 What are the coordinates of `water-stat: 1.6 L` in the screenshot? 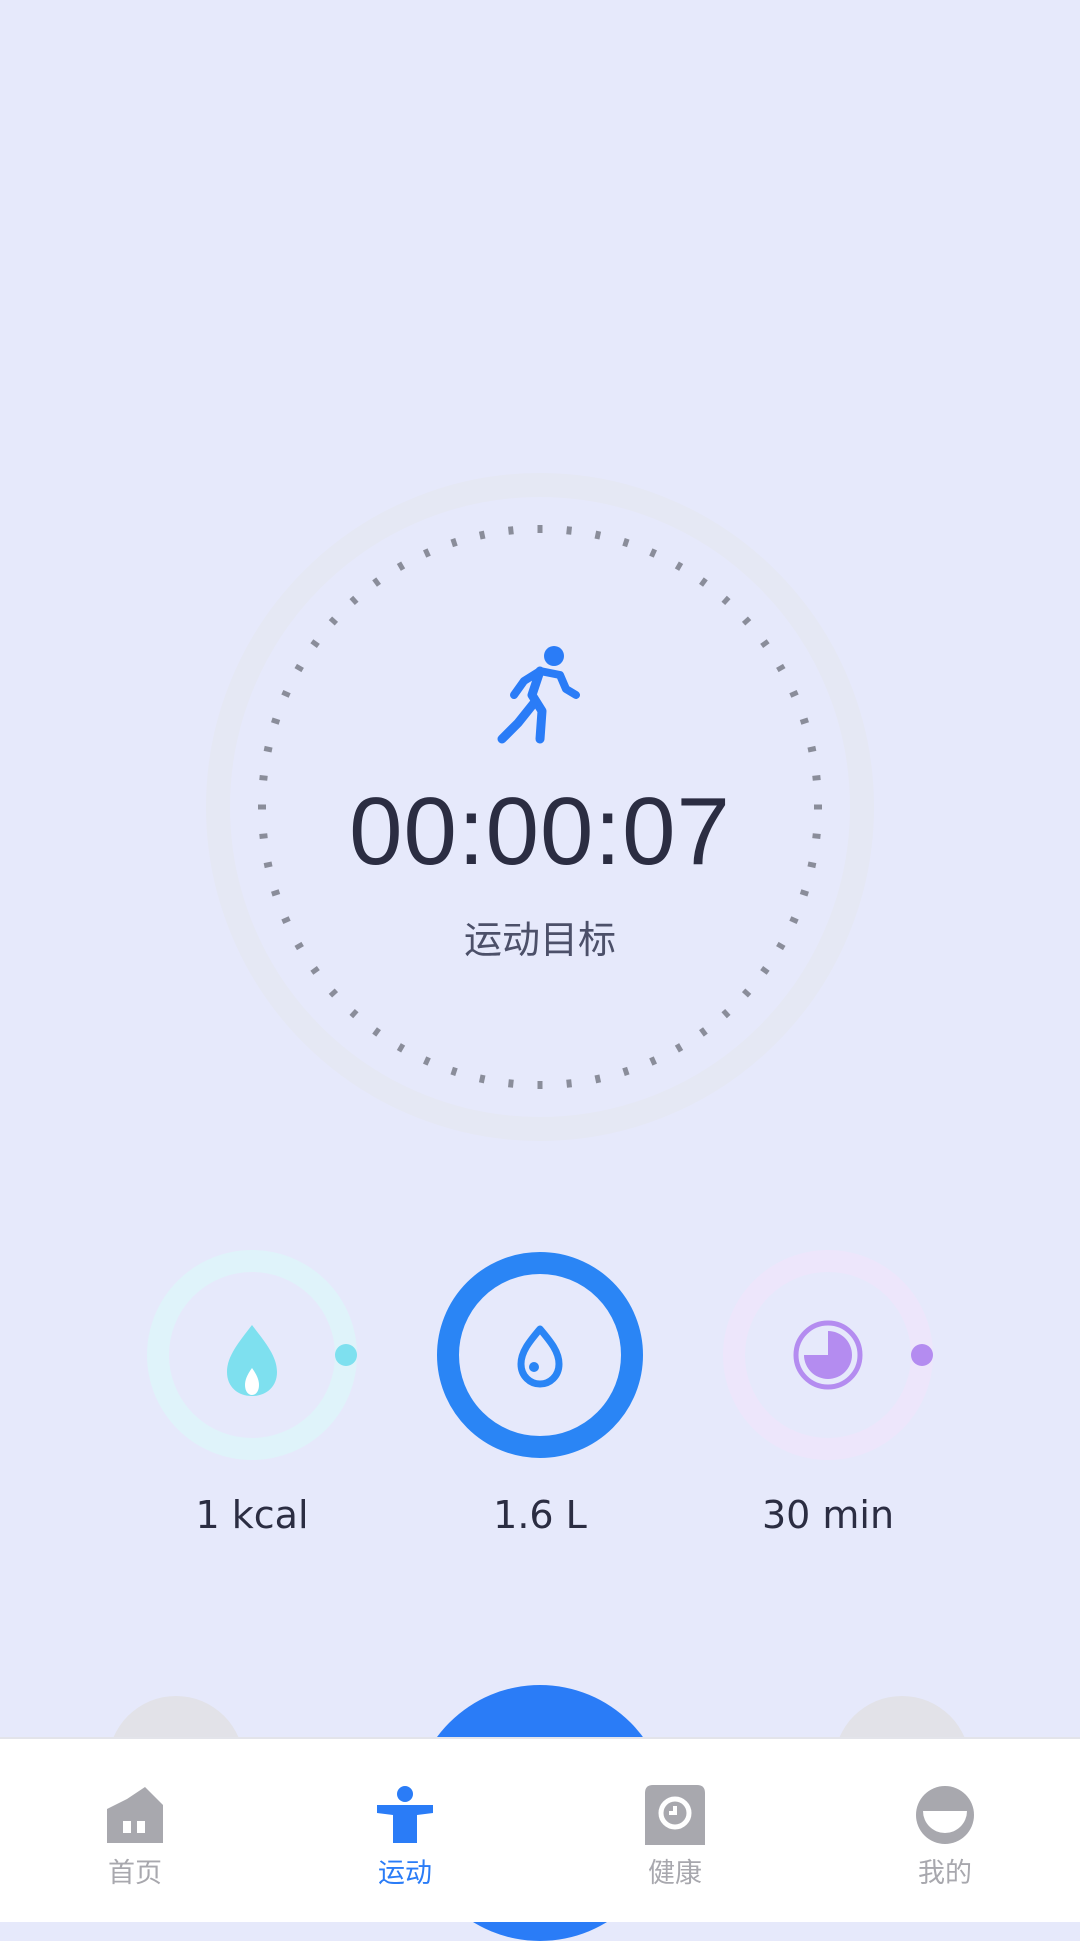 It's located at (540, 1400).